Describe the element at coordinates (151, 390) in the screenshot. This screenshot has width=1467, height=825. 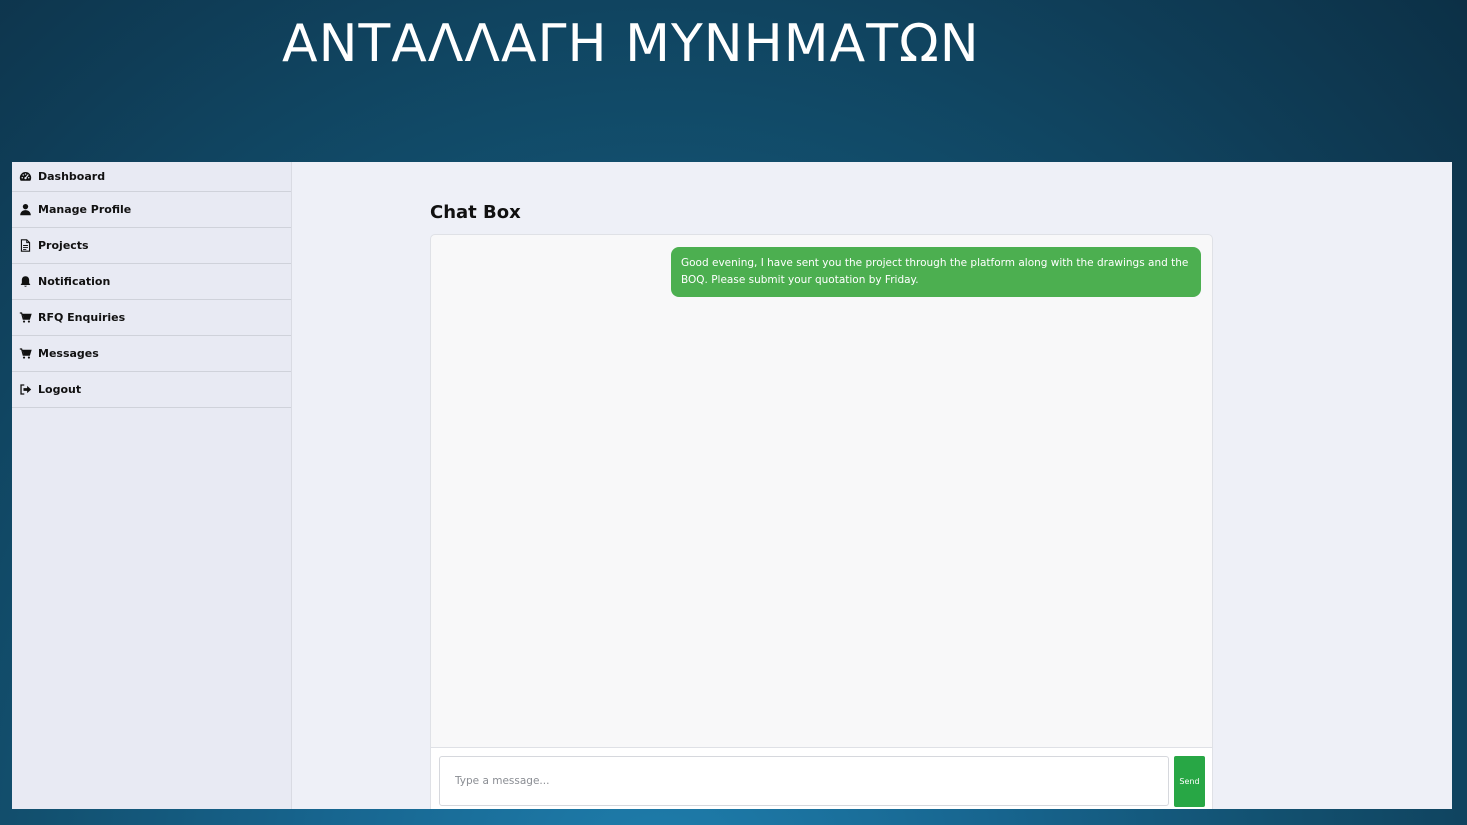
I see `sidebar-item-logout: Logout` at that location.